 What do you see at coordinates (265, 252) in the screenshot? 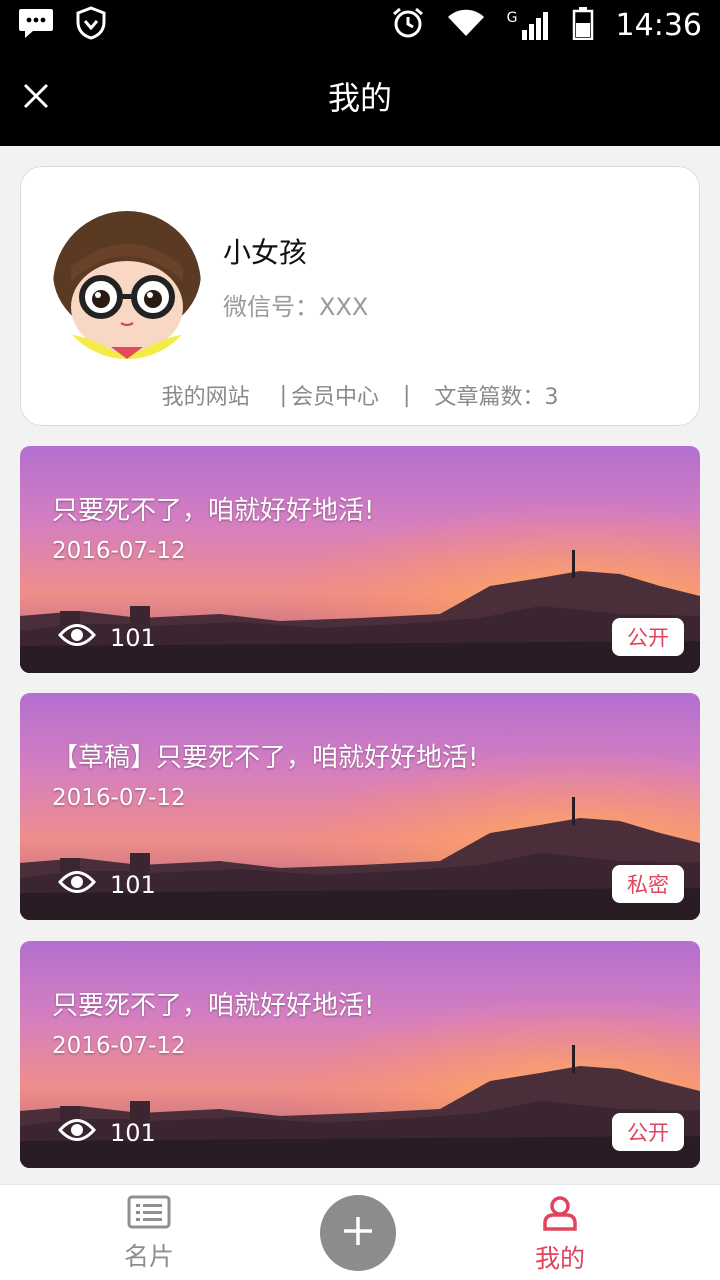
I see `profile-name: 小女孩` at bounding box center [265, 252].